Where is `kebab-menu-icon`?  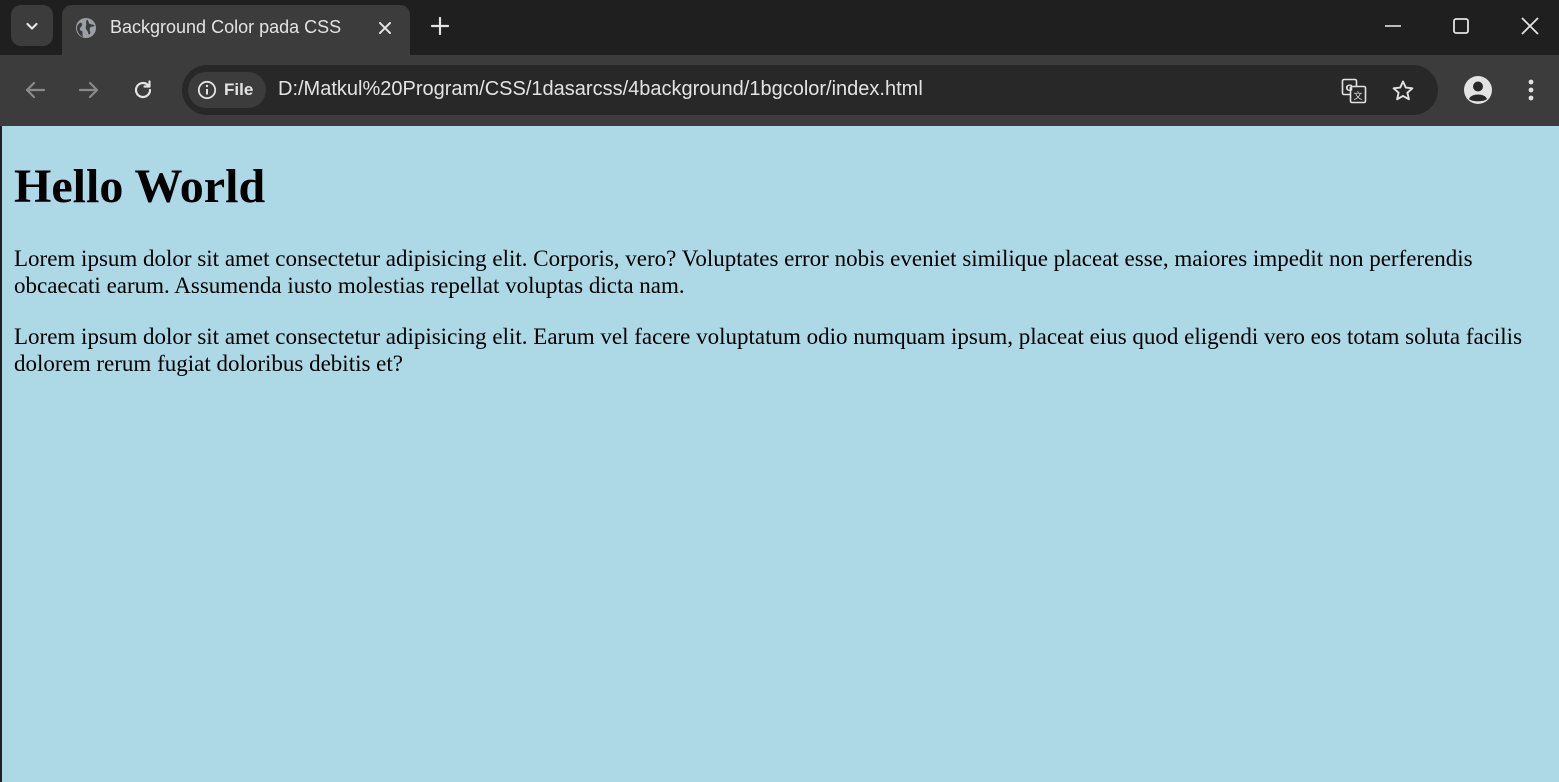 kebab-menu-icon is located at coordinates (1531, 90).